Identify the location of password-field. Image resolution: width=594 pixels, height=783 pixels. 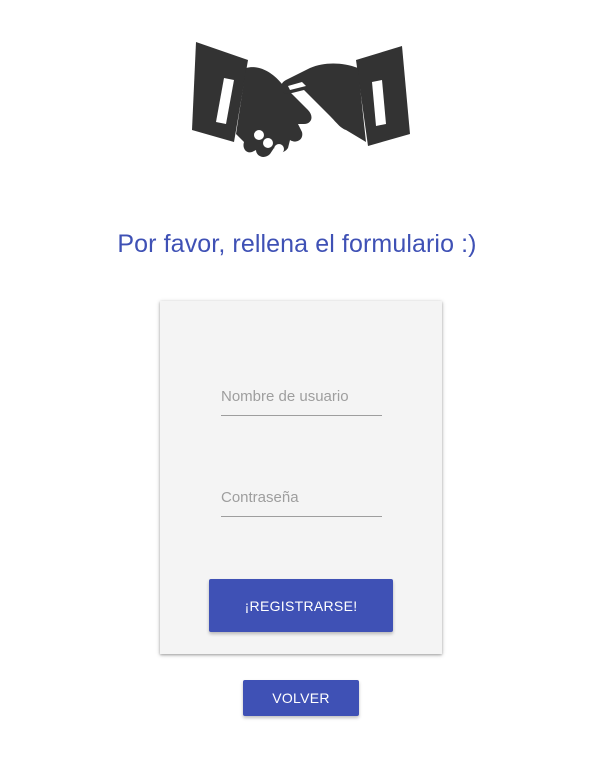
(301, 499).